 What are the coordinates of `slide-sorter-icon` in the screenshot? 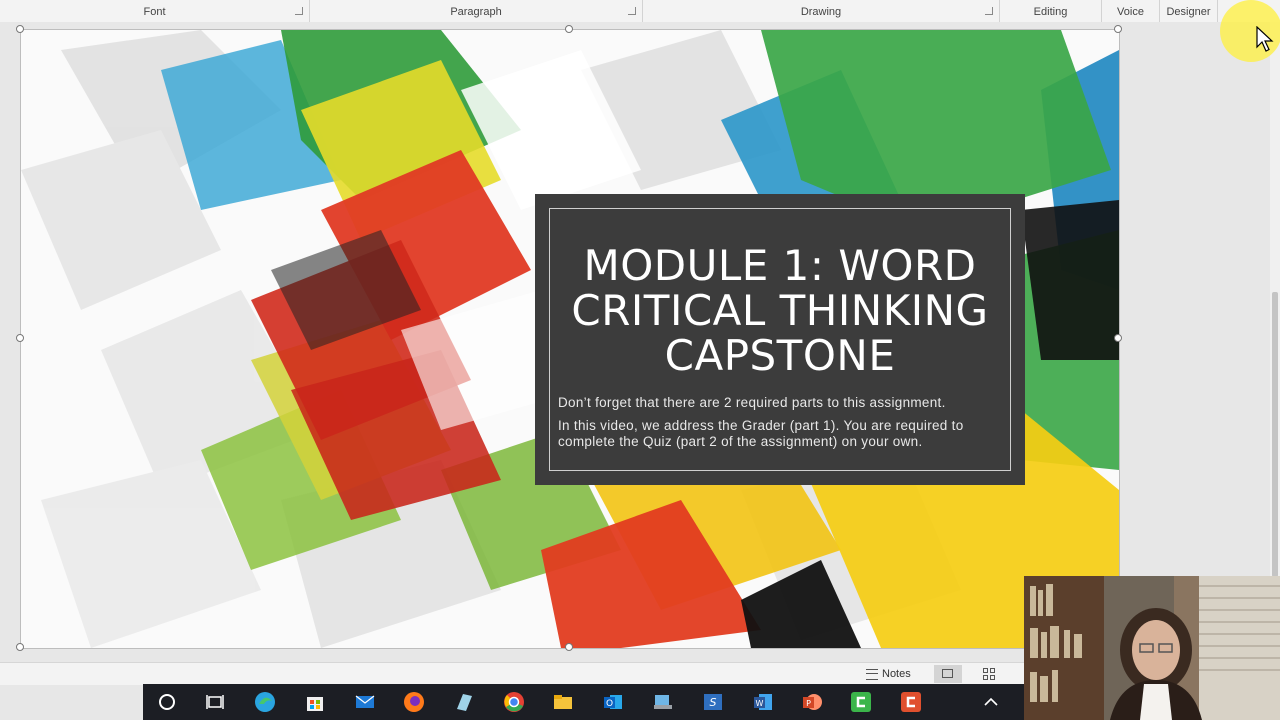 It's located at (989, 674).